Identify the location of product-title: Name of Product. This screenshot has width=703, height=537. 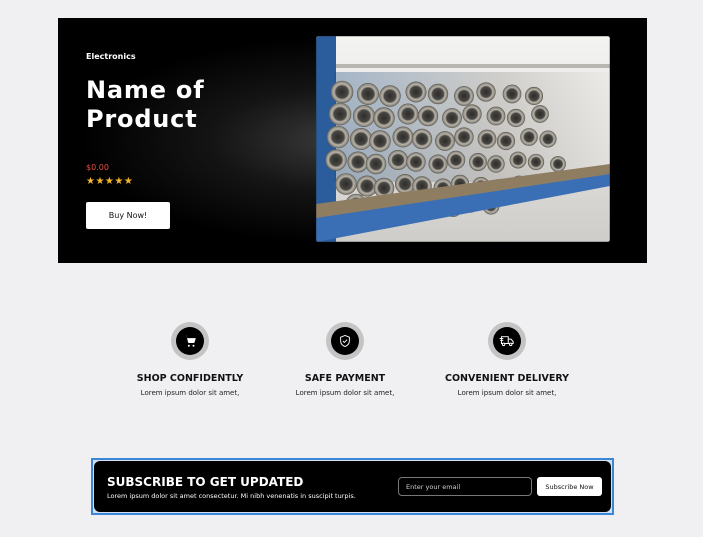
(145, 104).